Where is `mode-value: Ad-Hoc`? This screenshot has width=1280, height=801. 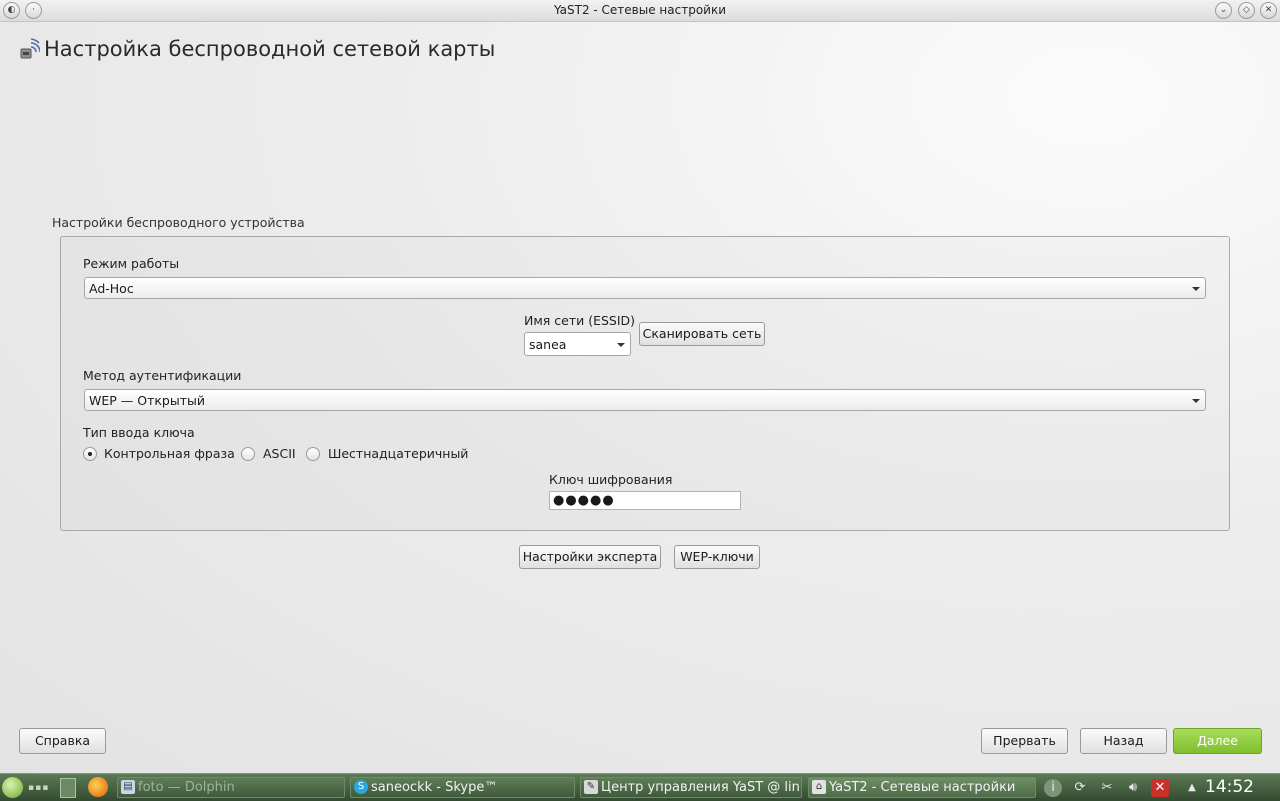
mode-value: Ad-Hoc is located at coordinates (111, 288).